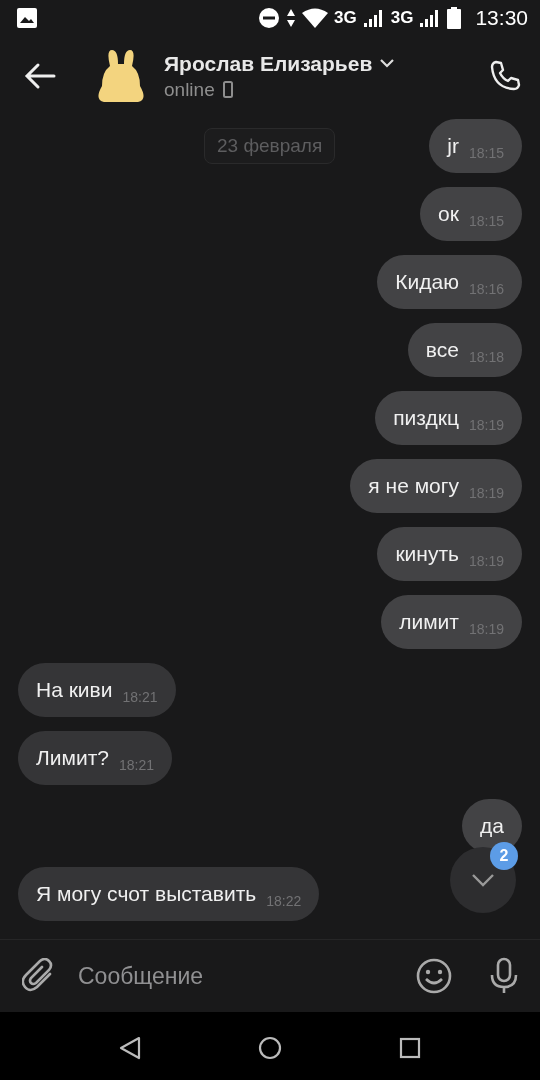 The image size is (540, 1080). I want to click on back-button, so click(40, 76).